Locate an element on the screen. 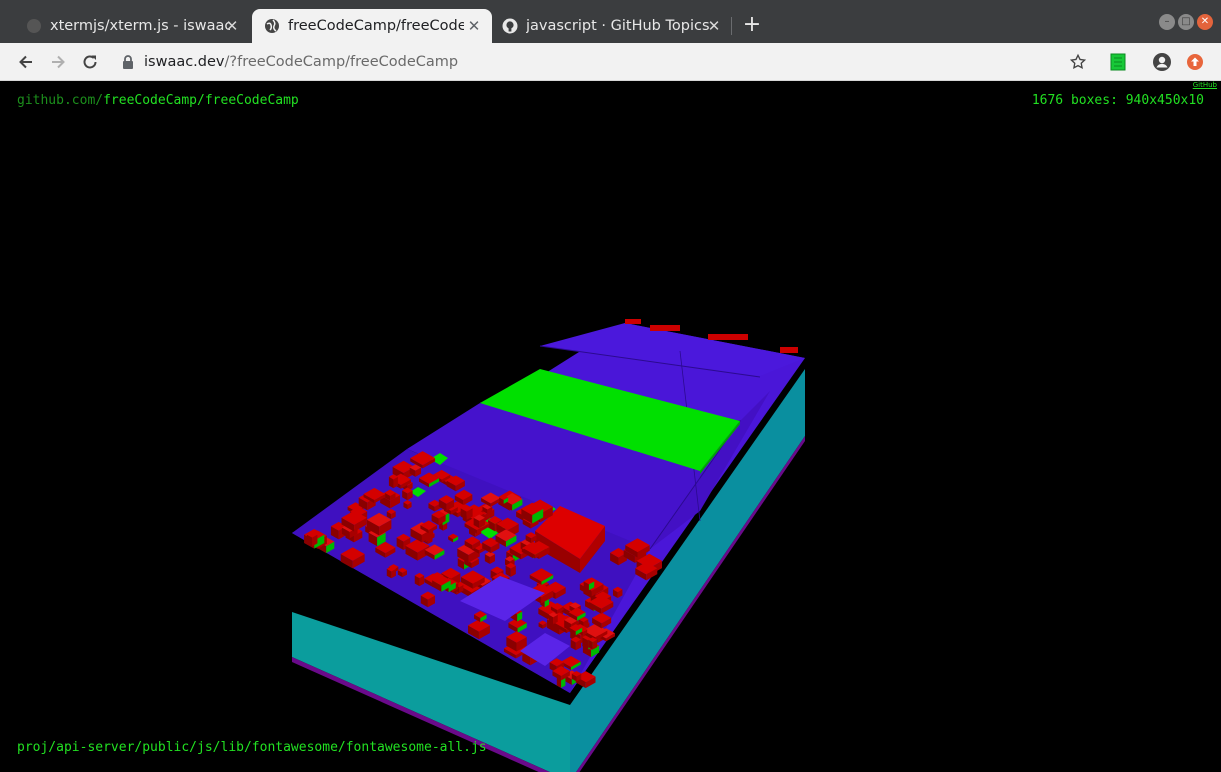  arrow-left-icon is located at coordinates (25, 62).